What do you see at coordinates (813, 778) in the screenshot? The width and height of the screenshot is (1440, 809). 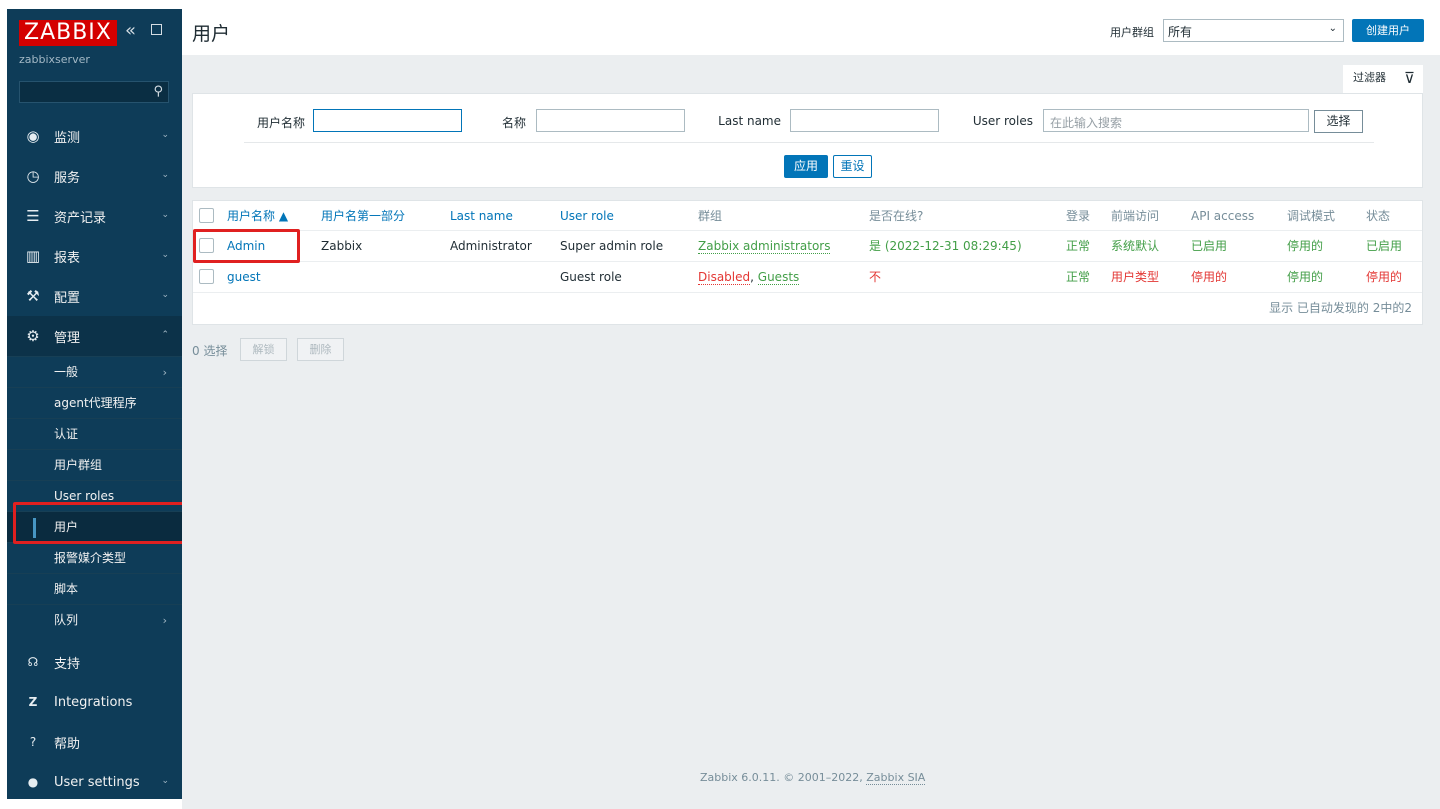 I see `page-footer: Zabbix 6.0.11. © 2001–2022, Zabbix SIA` at bounding box center [813, 778].